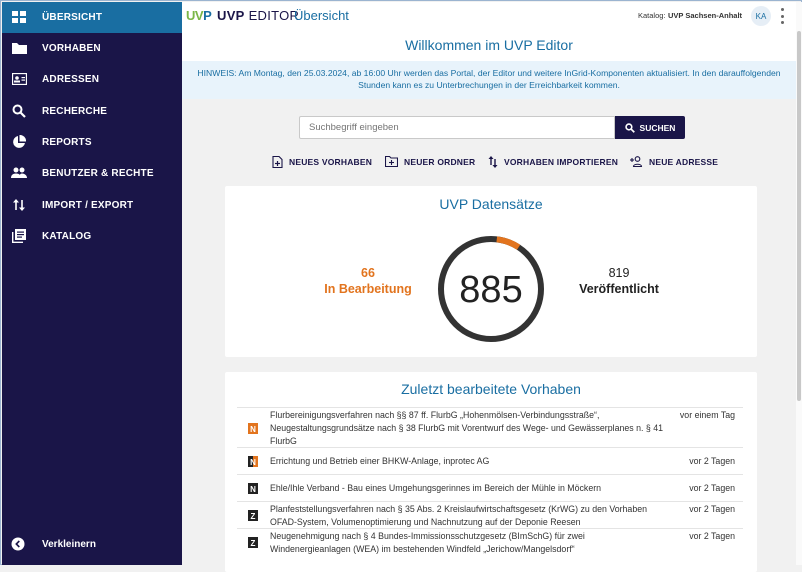  What do you see at coordinates (88, 205) in the screenshot?
I see `sidebar-item-label: IMPORT / EXPORT` at bounding box center [88, 205].